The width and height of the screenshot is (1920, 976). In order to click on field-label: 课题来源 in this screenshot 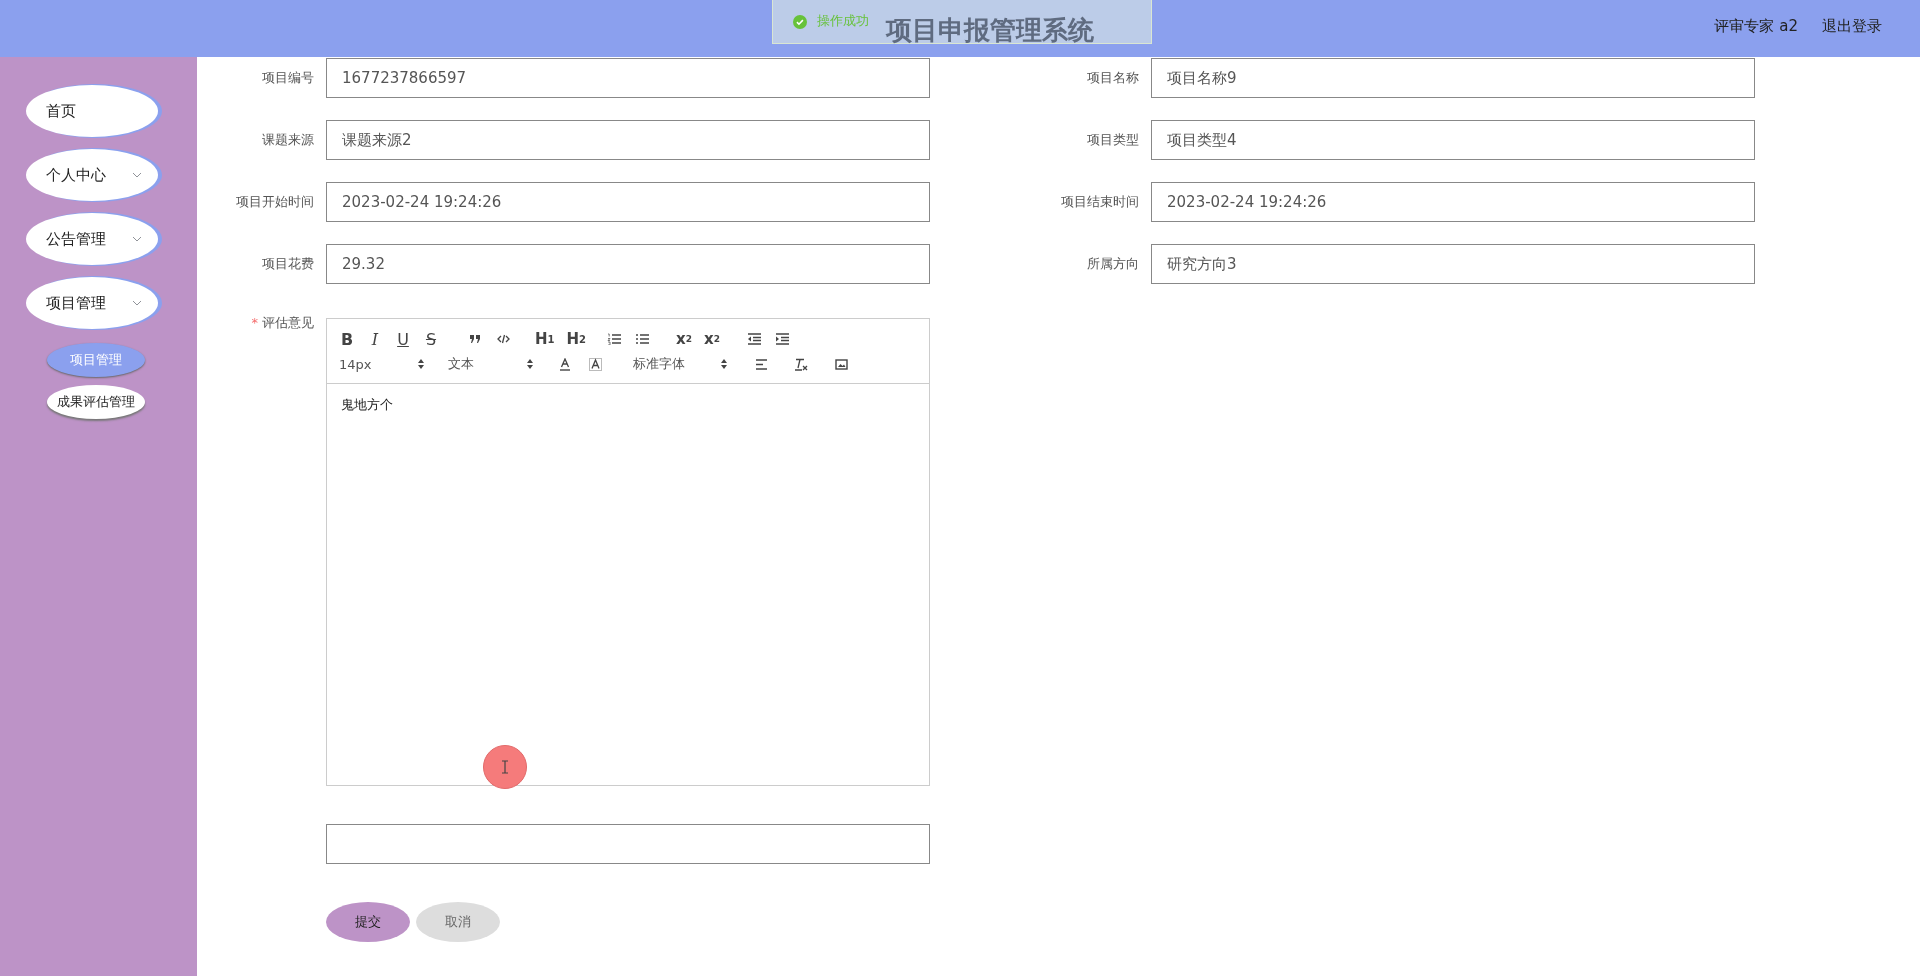, I will do `click(288, 140)`.